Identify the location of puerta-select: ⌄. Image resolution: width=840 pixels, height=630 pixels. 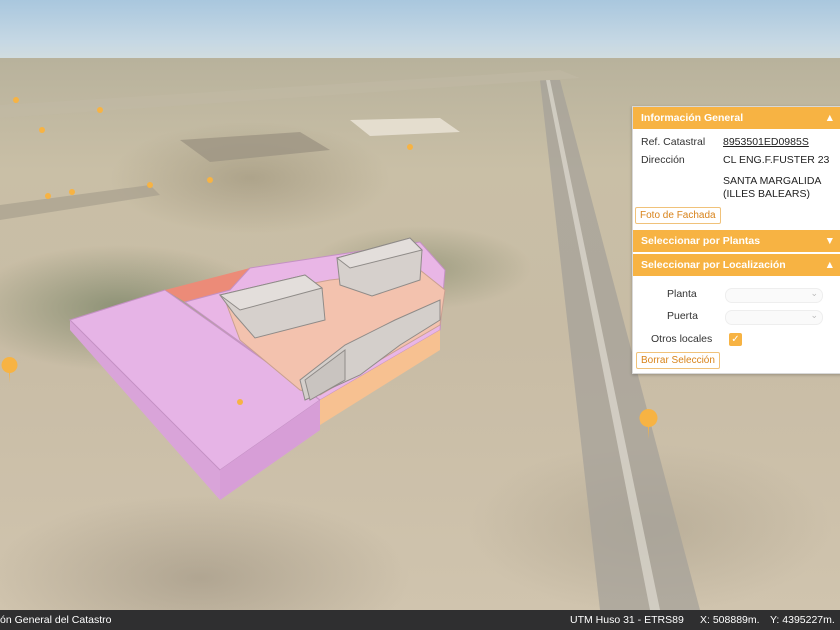
(774, 317).